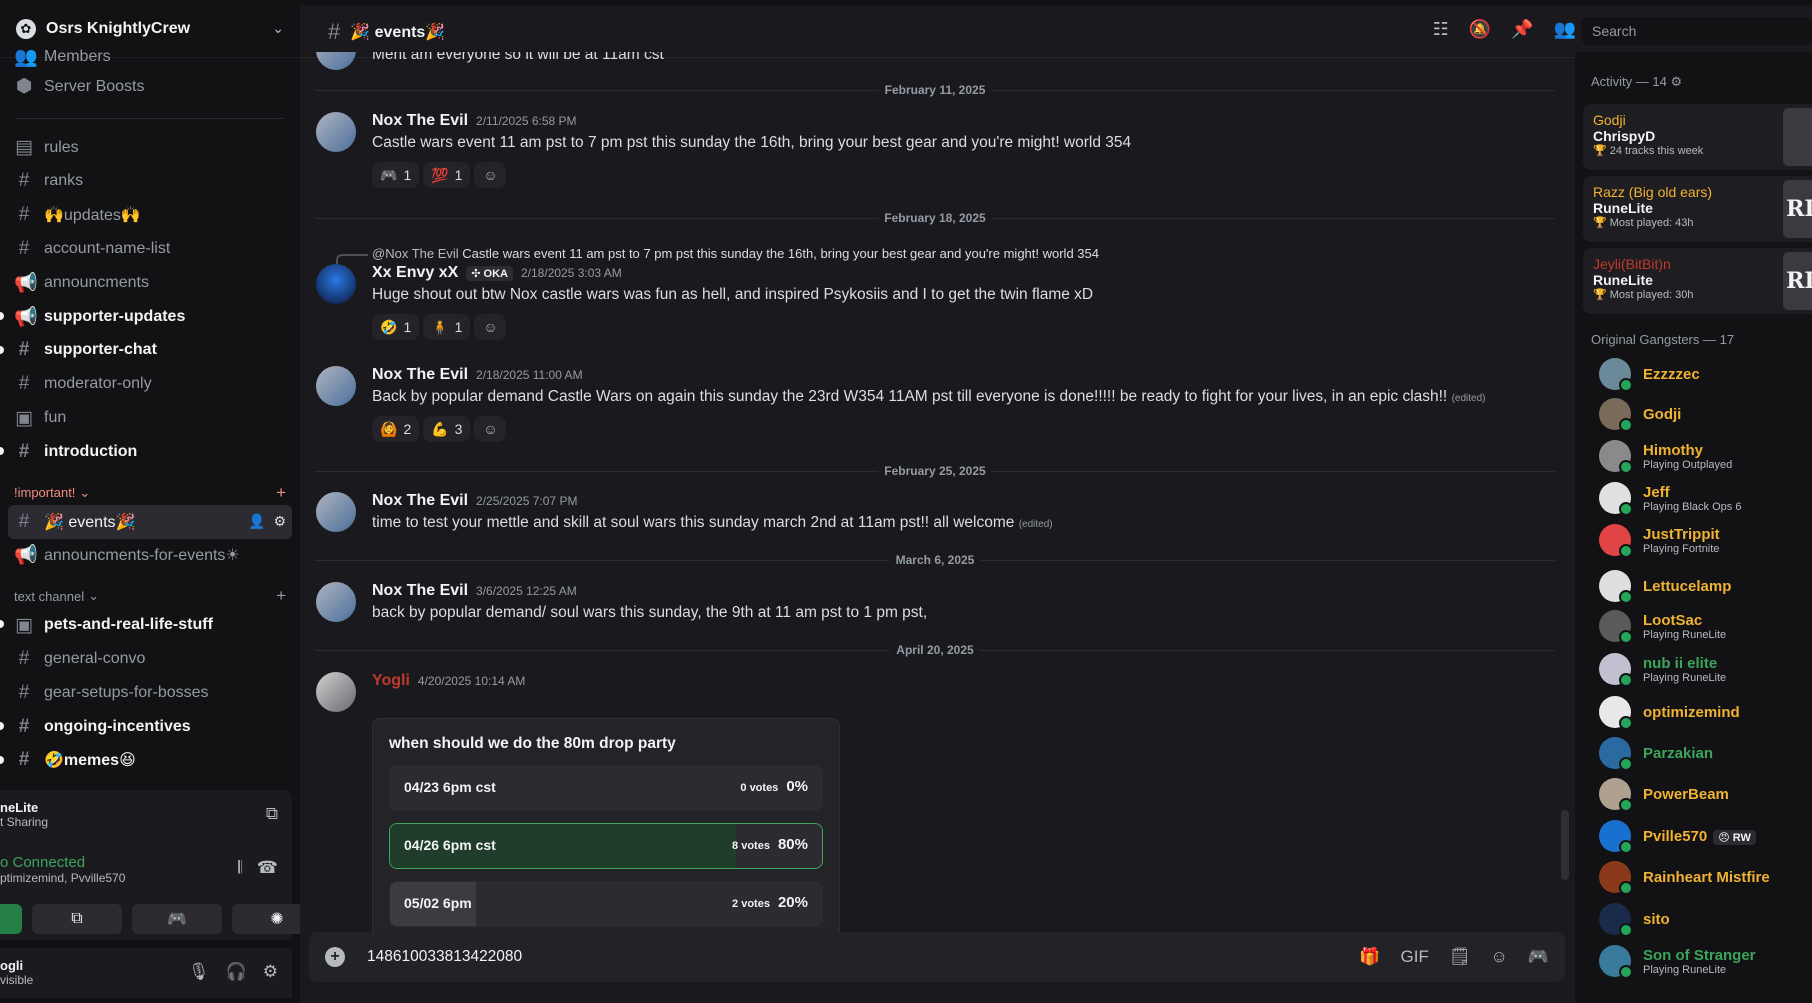 Image resolution: width=1812 pixels, height=1003 pixels. I want to click on message-composer: + 1486100338134220​80 🎁 GIF 🗒 ☺ 🎮, so click(937, 957).